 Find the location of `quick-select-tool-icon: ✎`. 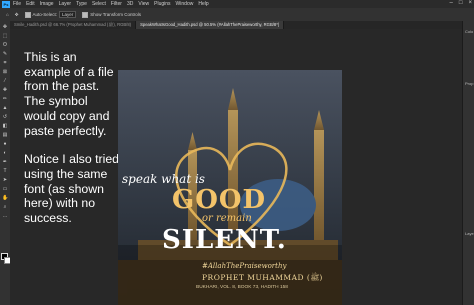

quick-select-tool-icon: ✎ is located at coordinates (5, 54).